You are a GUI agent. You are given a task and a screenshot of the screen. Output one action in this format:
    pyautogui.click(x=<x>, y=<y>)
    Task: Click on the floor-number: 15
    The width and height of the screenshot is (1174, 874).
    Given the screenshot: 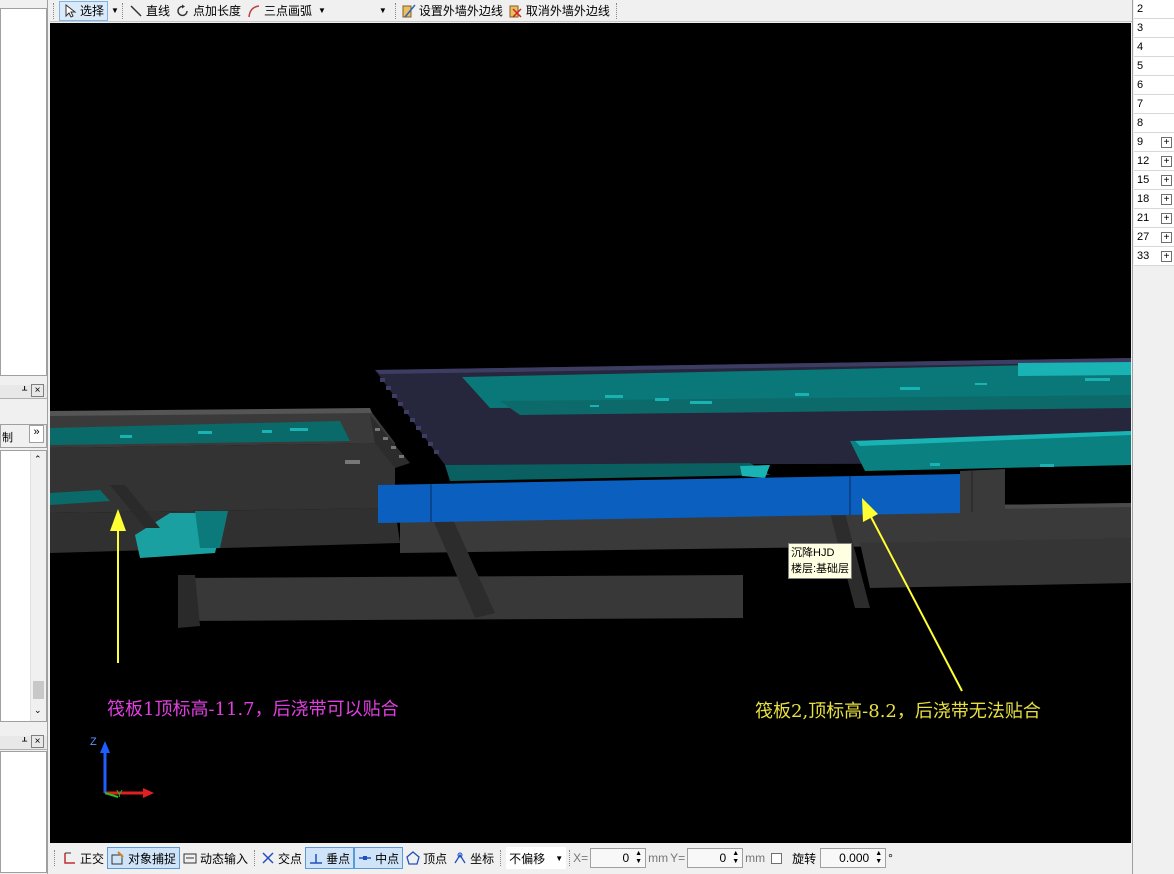 What is the action you would take?
    pyautogui.click(x=1143, y=180)
    